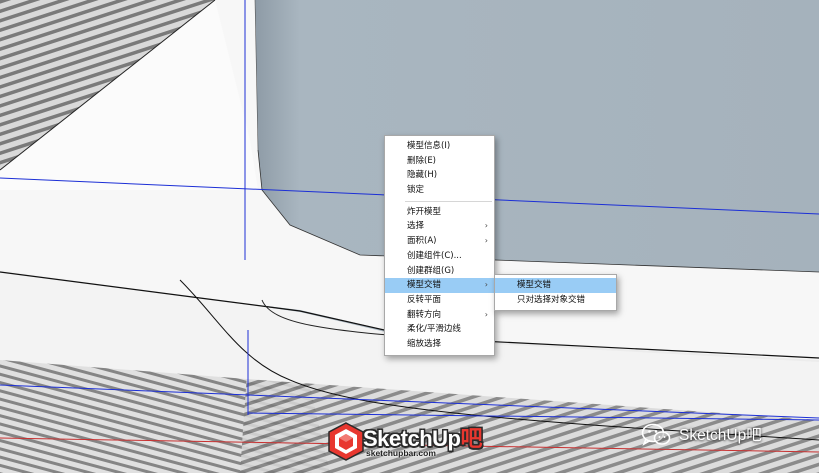 The height and width of the screenshot is (473, 819). I want to click on menu-item-entity-info: 模型信息(I), so click(439, 146).